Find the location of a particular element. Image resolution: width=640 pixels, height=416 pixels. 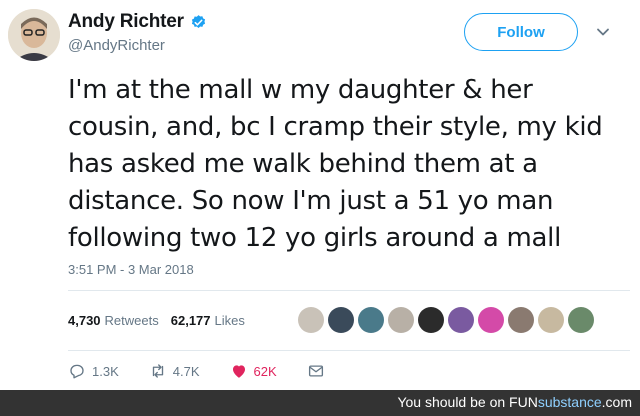

reply-count: 1.3K is located at coordinates (105, 371).